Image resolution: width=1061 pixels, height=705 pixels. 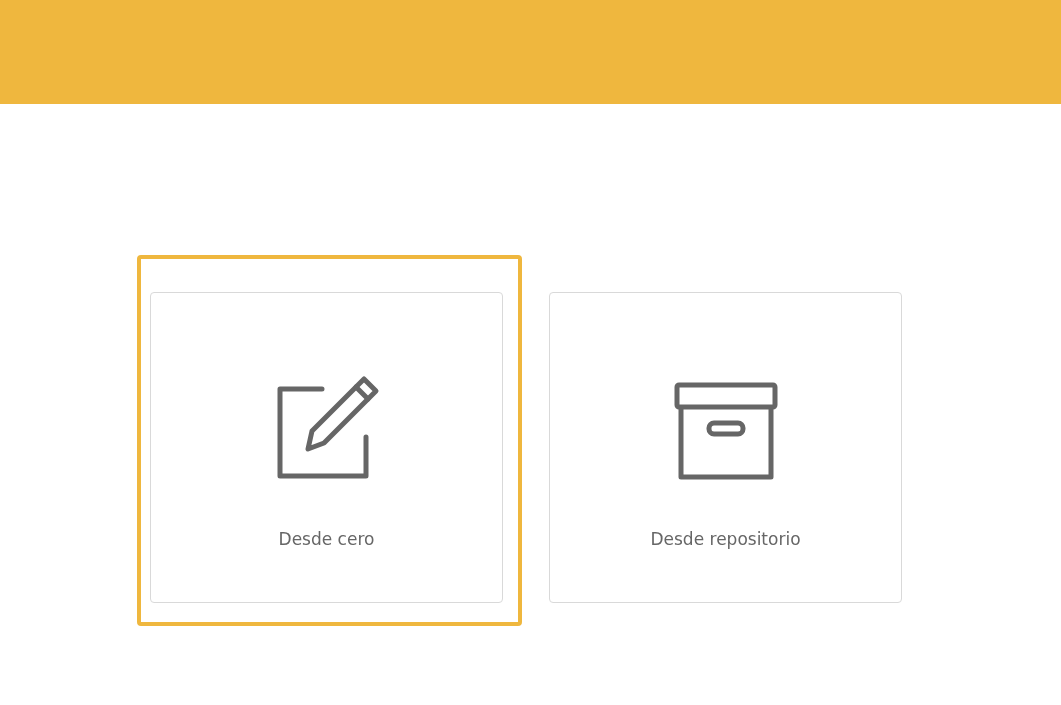 What do you see at coordinates (725, 447) in the screenshot?
I see `option-card: Desde repositorio` at bounding box center [725, 447].